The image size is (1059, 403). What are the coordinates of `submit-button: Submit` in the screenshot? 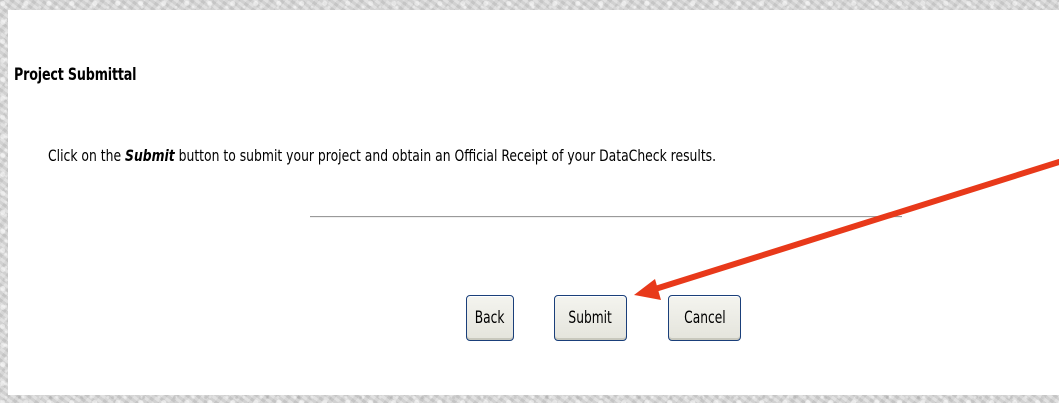 It's located at (590, 318).